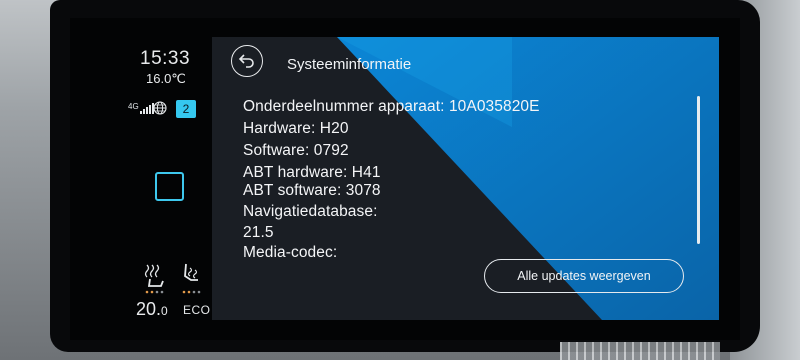 This screenshot has height=360, width=800. I want to click on info-software: Software: 0792, so click(296, 150).